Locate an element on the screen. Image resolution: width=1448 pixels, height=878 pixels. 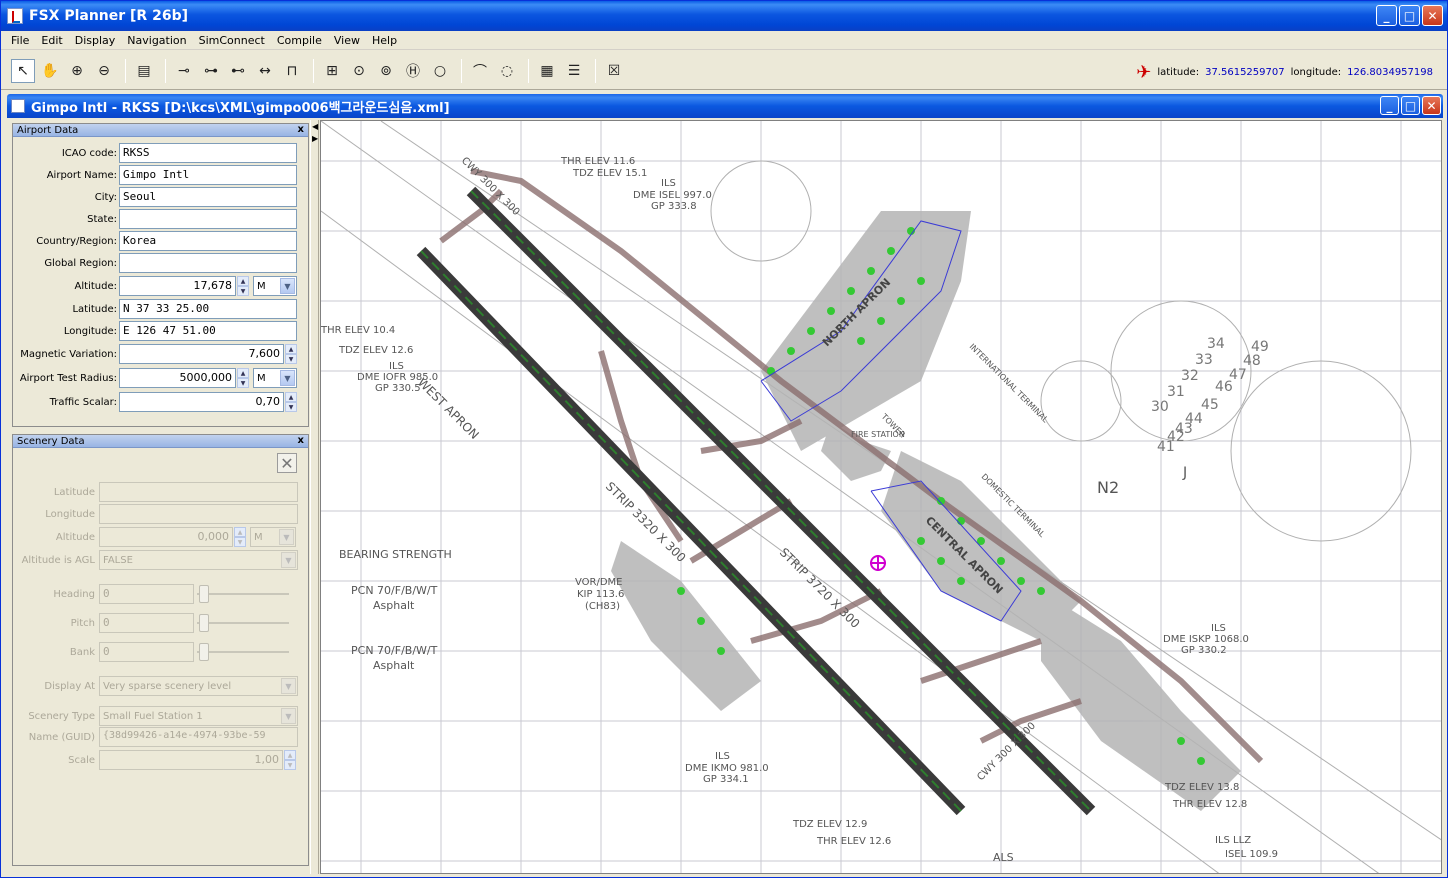
scn-type-select: Small Fuel Station 1 ▼ is located at coordinates (198, 716).